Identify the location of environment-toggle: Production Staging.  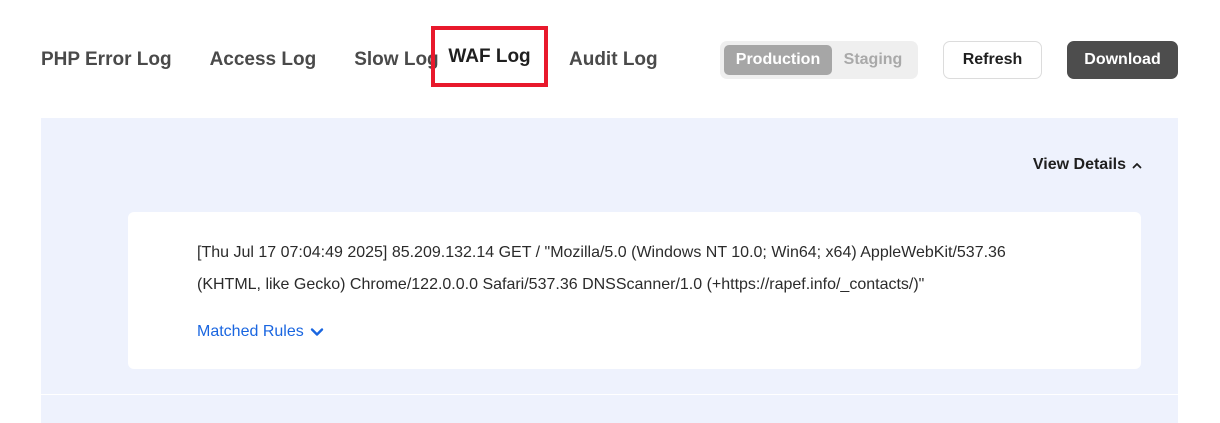
(819, 60).